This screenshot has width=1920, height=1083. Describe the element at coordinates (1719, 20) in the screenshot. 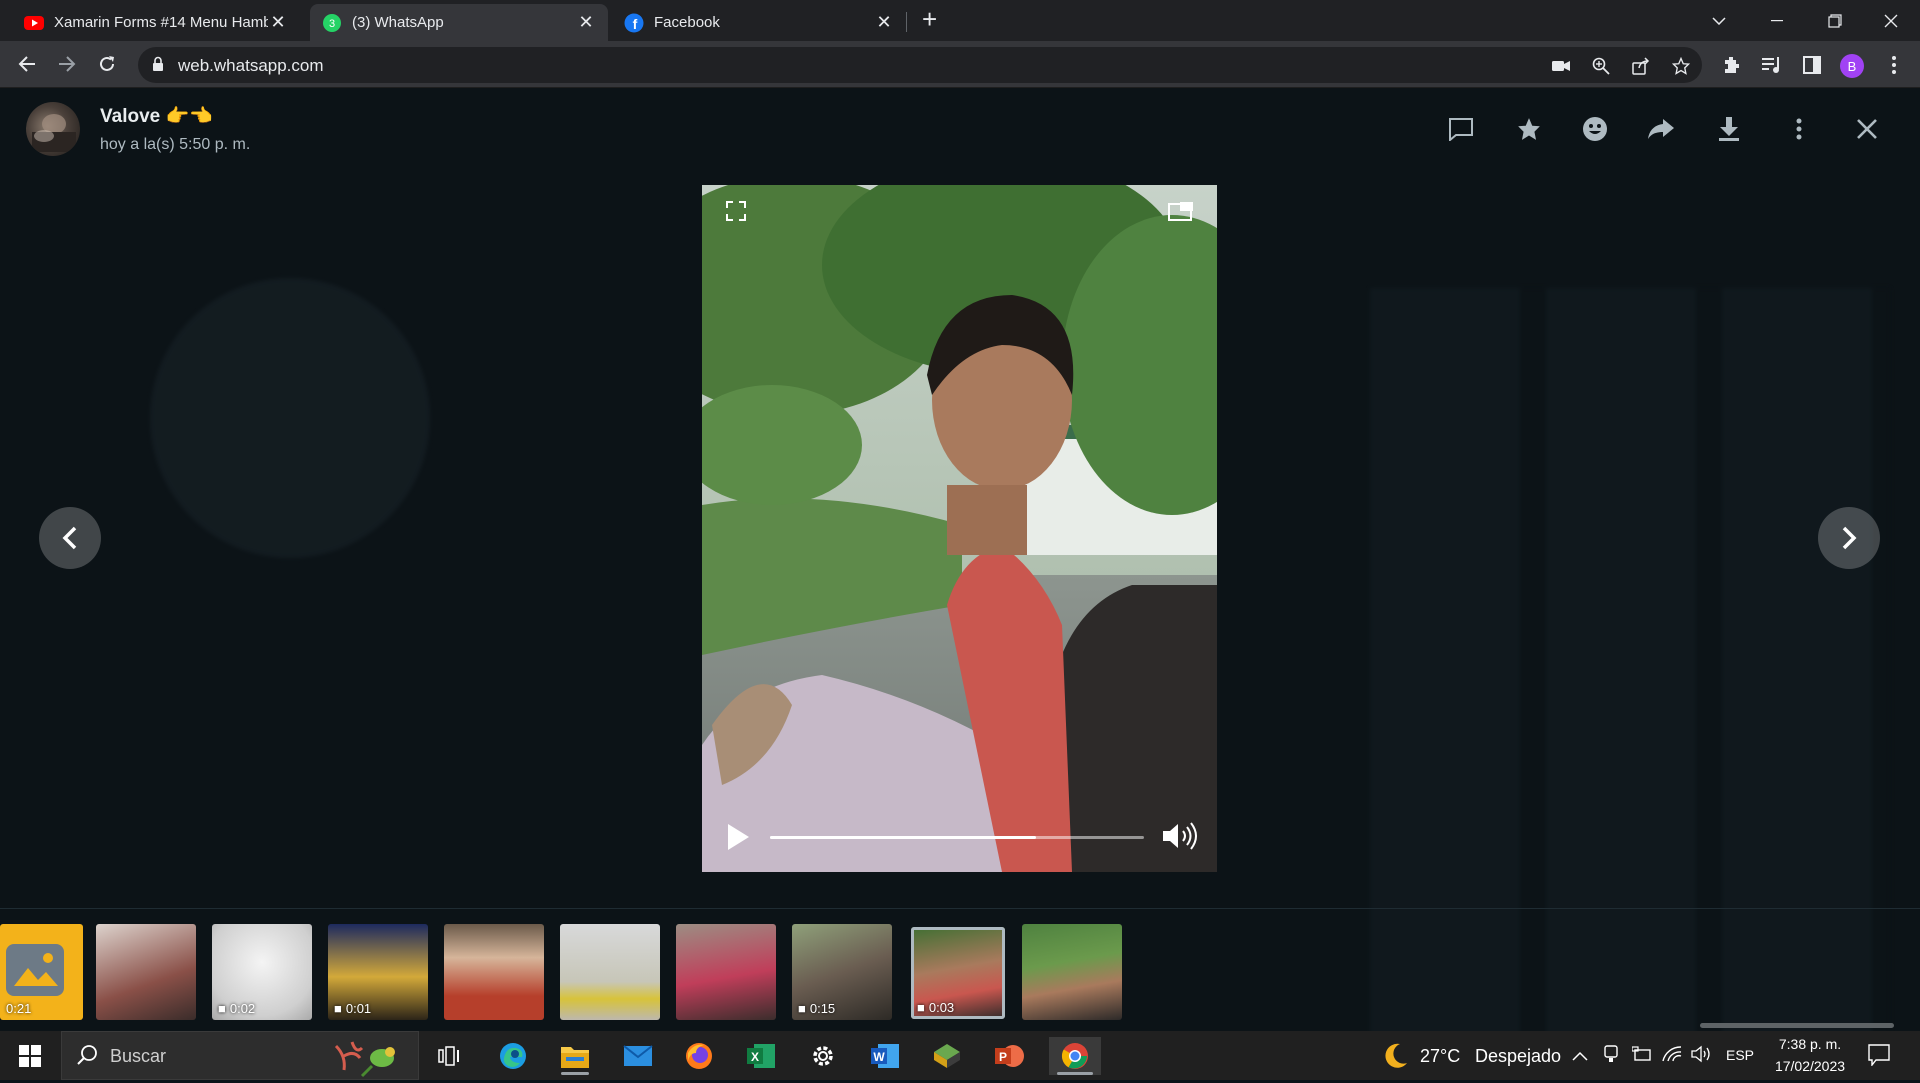

I see `tab-search-icon` at that location.